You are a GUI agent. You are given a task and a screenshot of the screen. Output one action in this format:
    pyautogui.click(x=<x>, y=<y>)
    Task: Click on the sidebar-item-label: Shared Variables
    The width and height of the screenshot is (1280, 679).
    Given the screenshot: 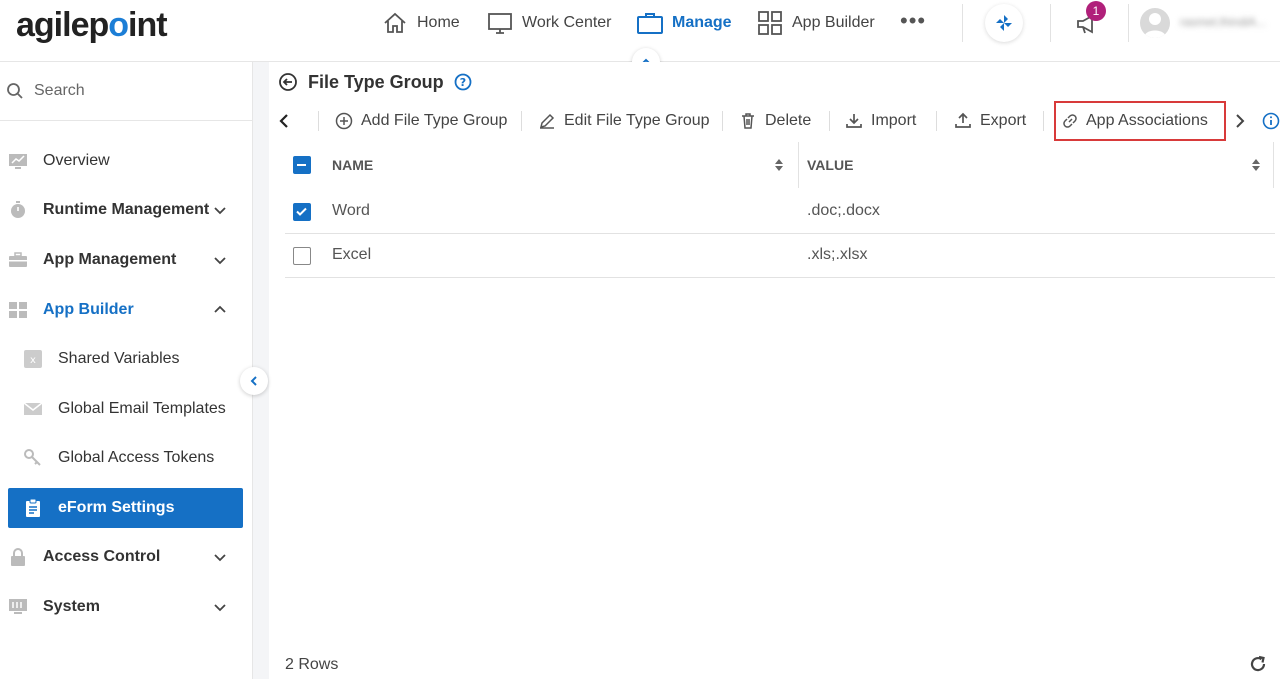 What is the action you would take?
    pyautogui.click(x=119, y=358)
    